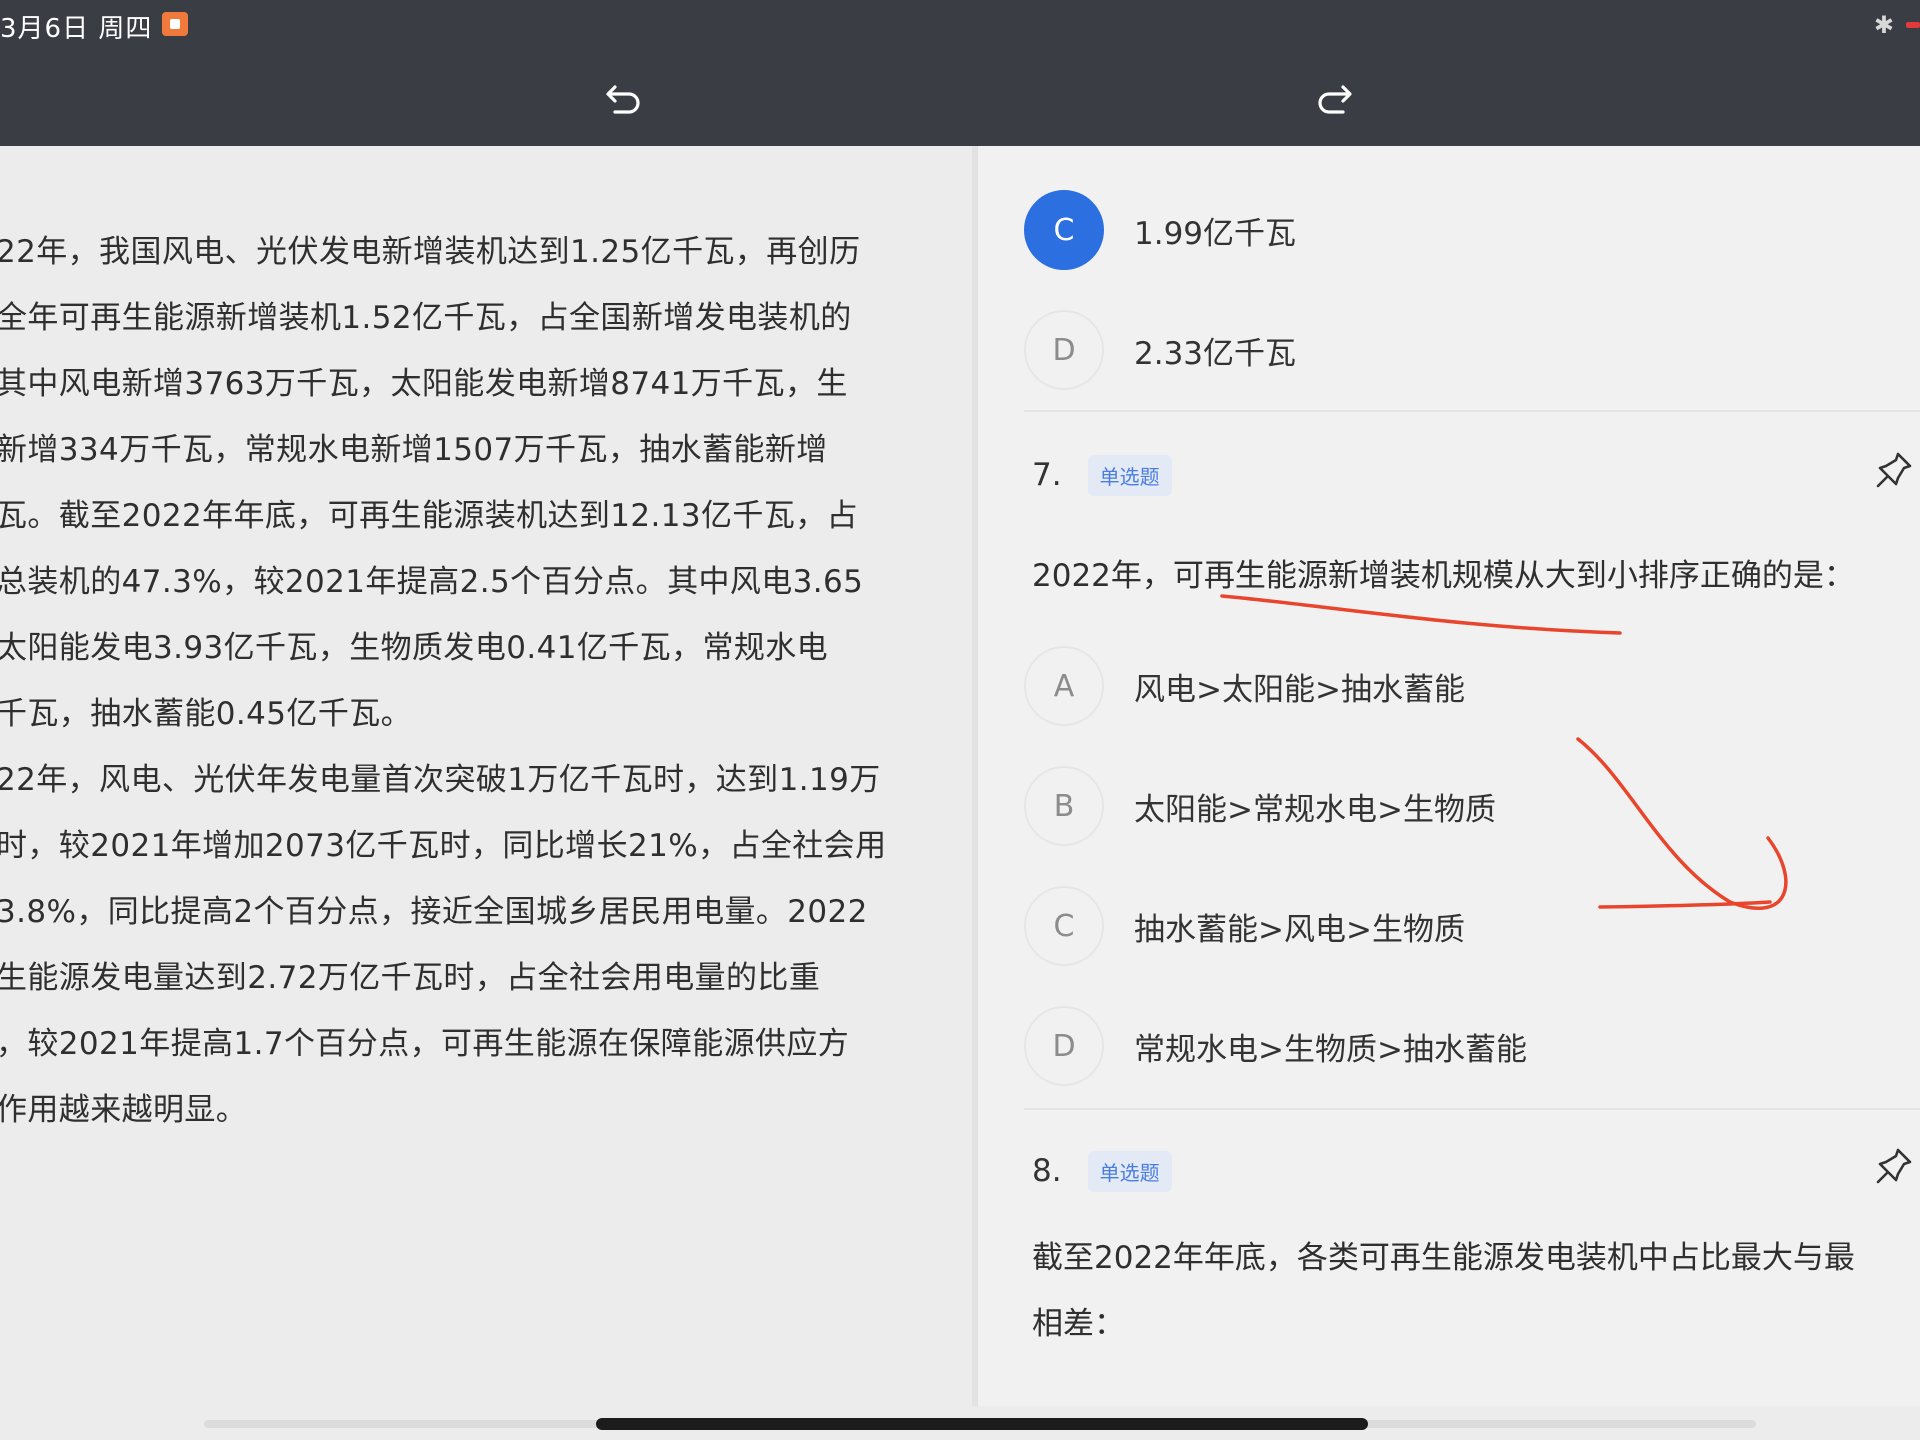 This screenshot has width=1920, height=1440. Describe the element at coordinates (206, 714) in the screenshot. I see `passage-line: 千瓦，抽水蓄能0.45亿千瓦。` at that location.